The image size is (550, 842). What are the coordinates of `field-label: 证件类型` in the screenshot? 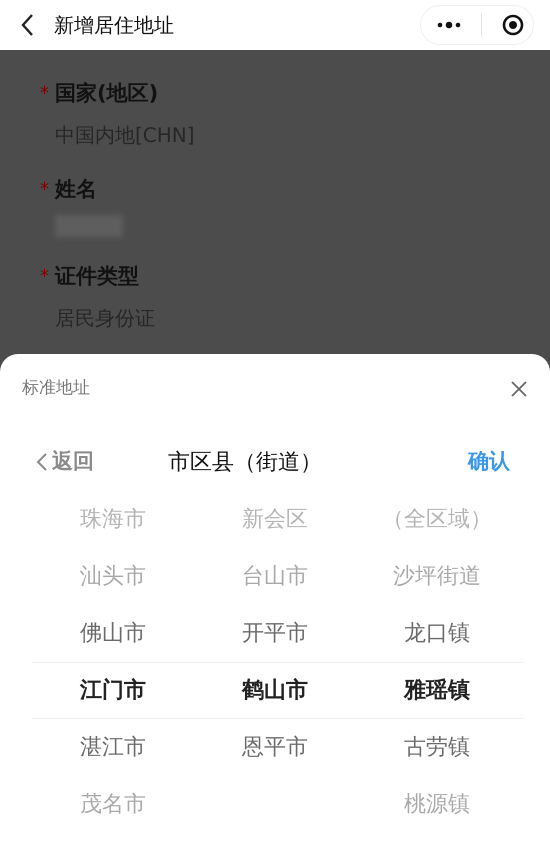 It's located at (97, 276).